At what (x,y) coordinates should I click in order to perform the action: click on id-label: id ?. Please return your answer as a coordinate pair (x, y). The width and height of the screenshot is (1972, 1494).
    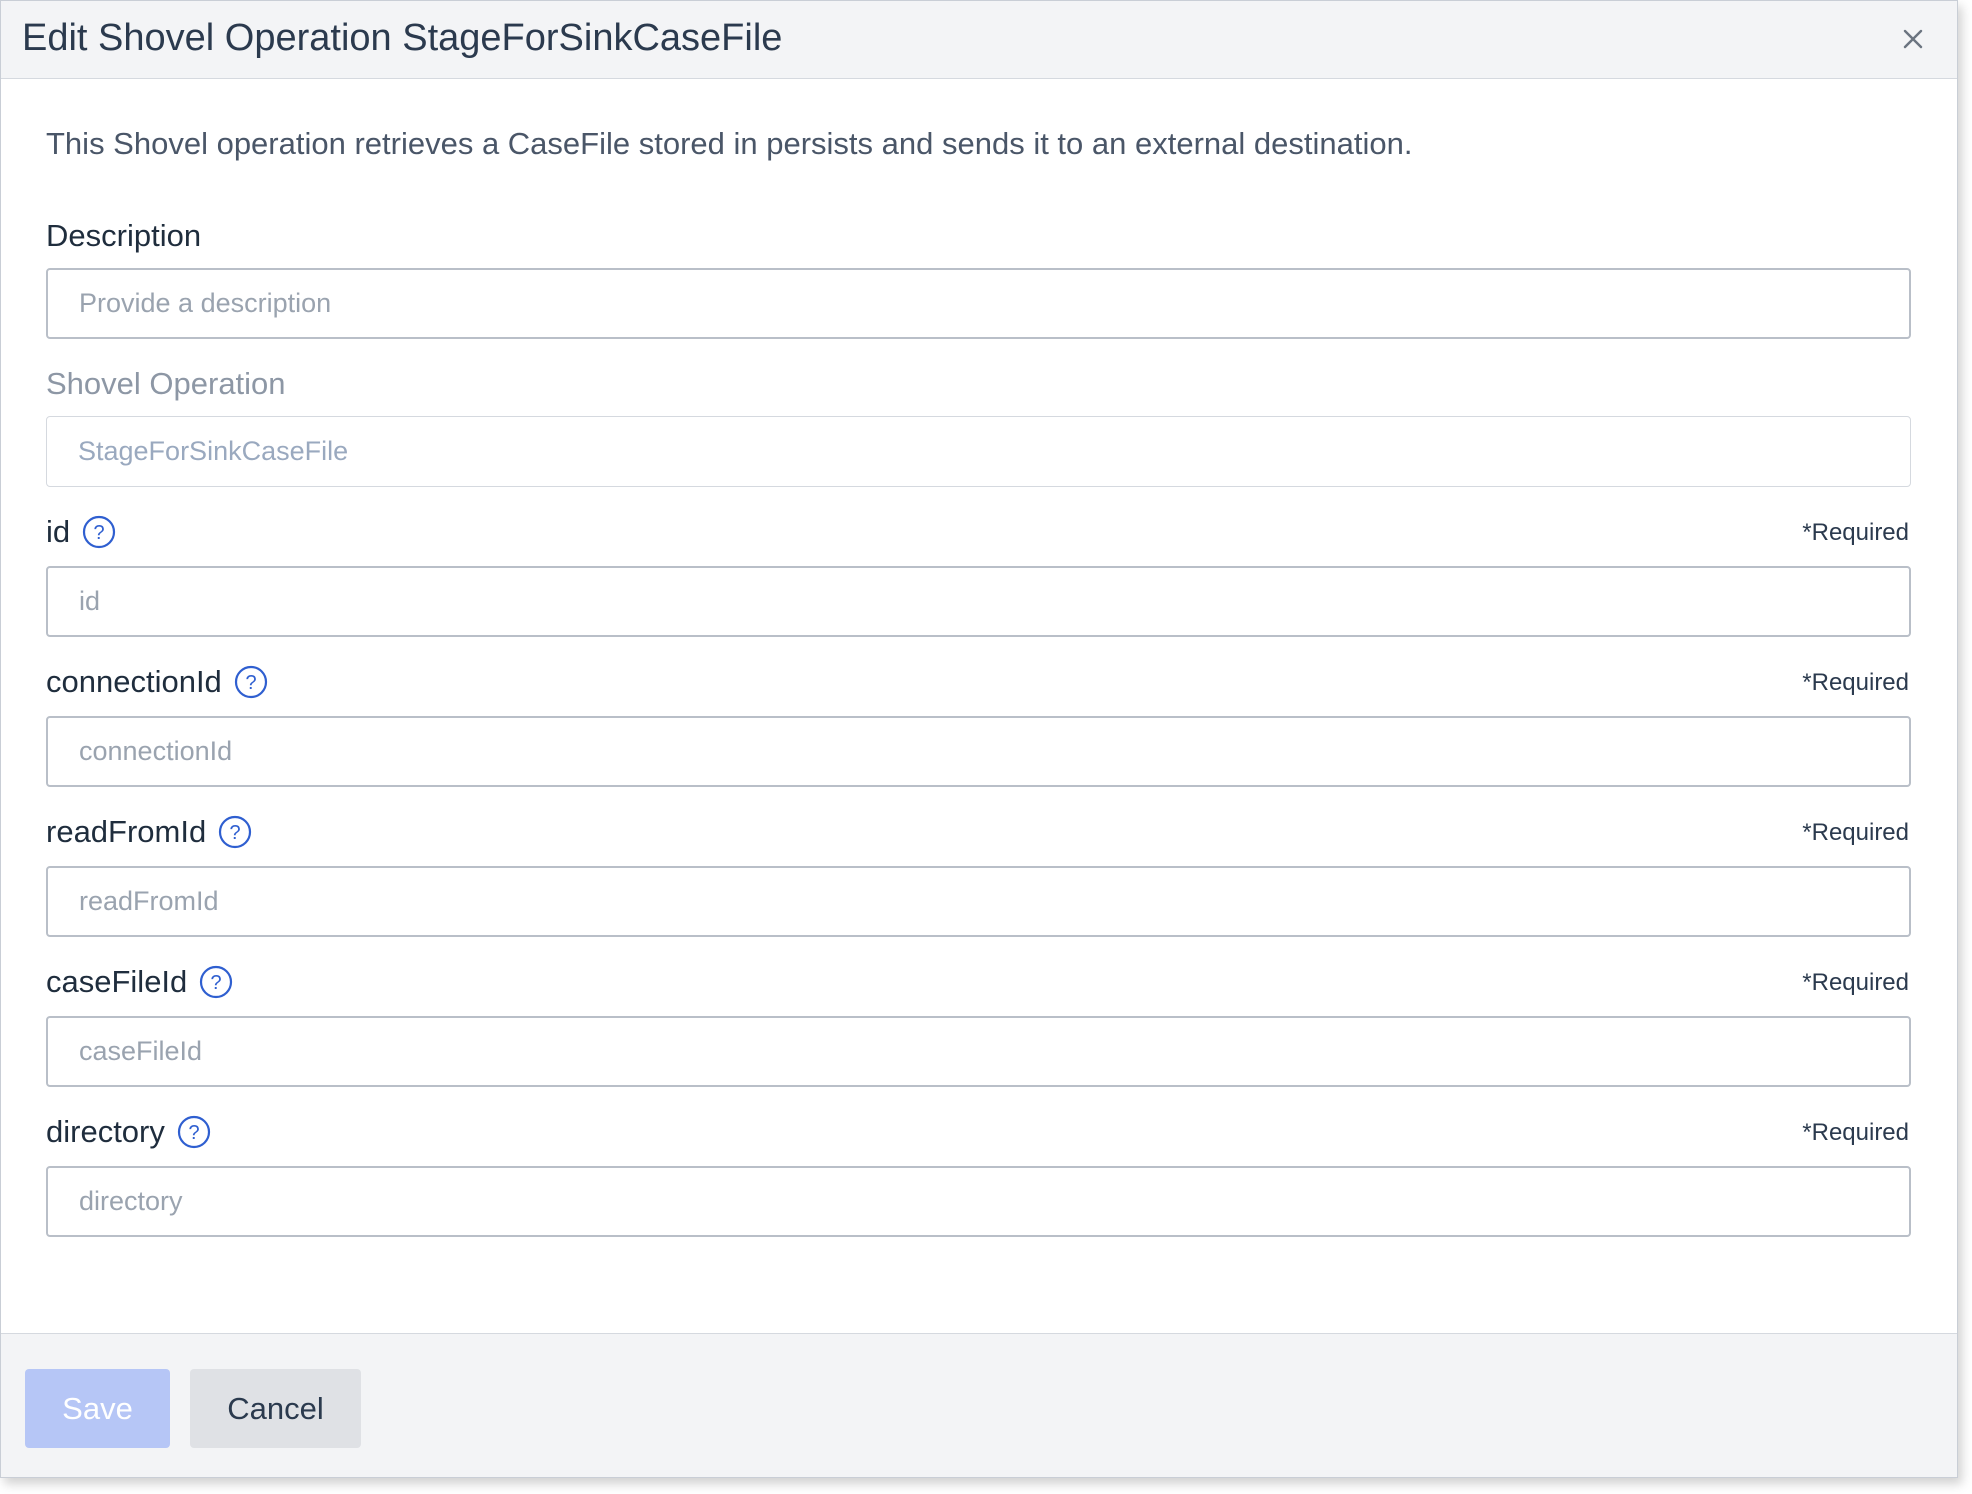
    Looking at the image, I should click on (81, 532).